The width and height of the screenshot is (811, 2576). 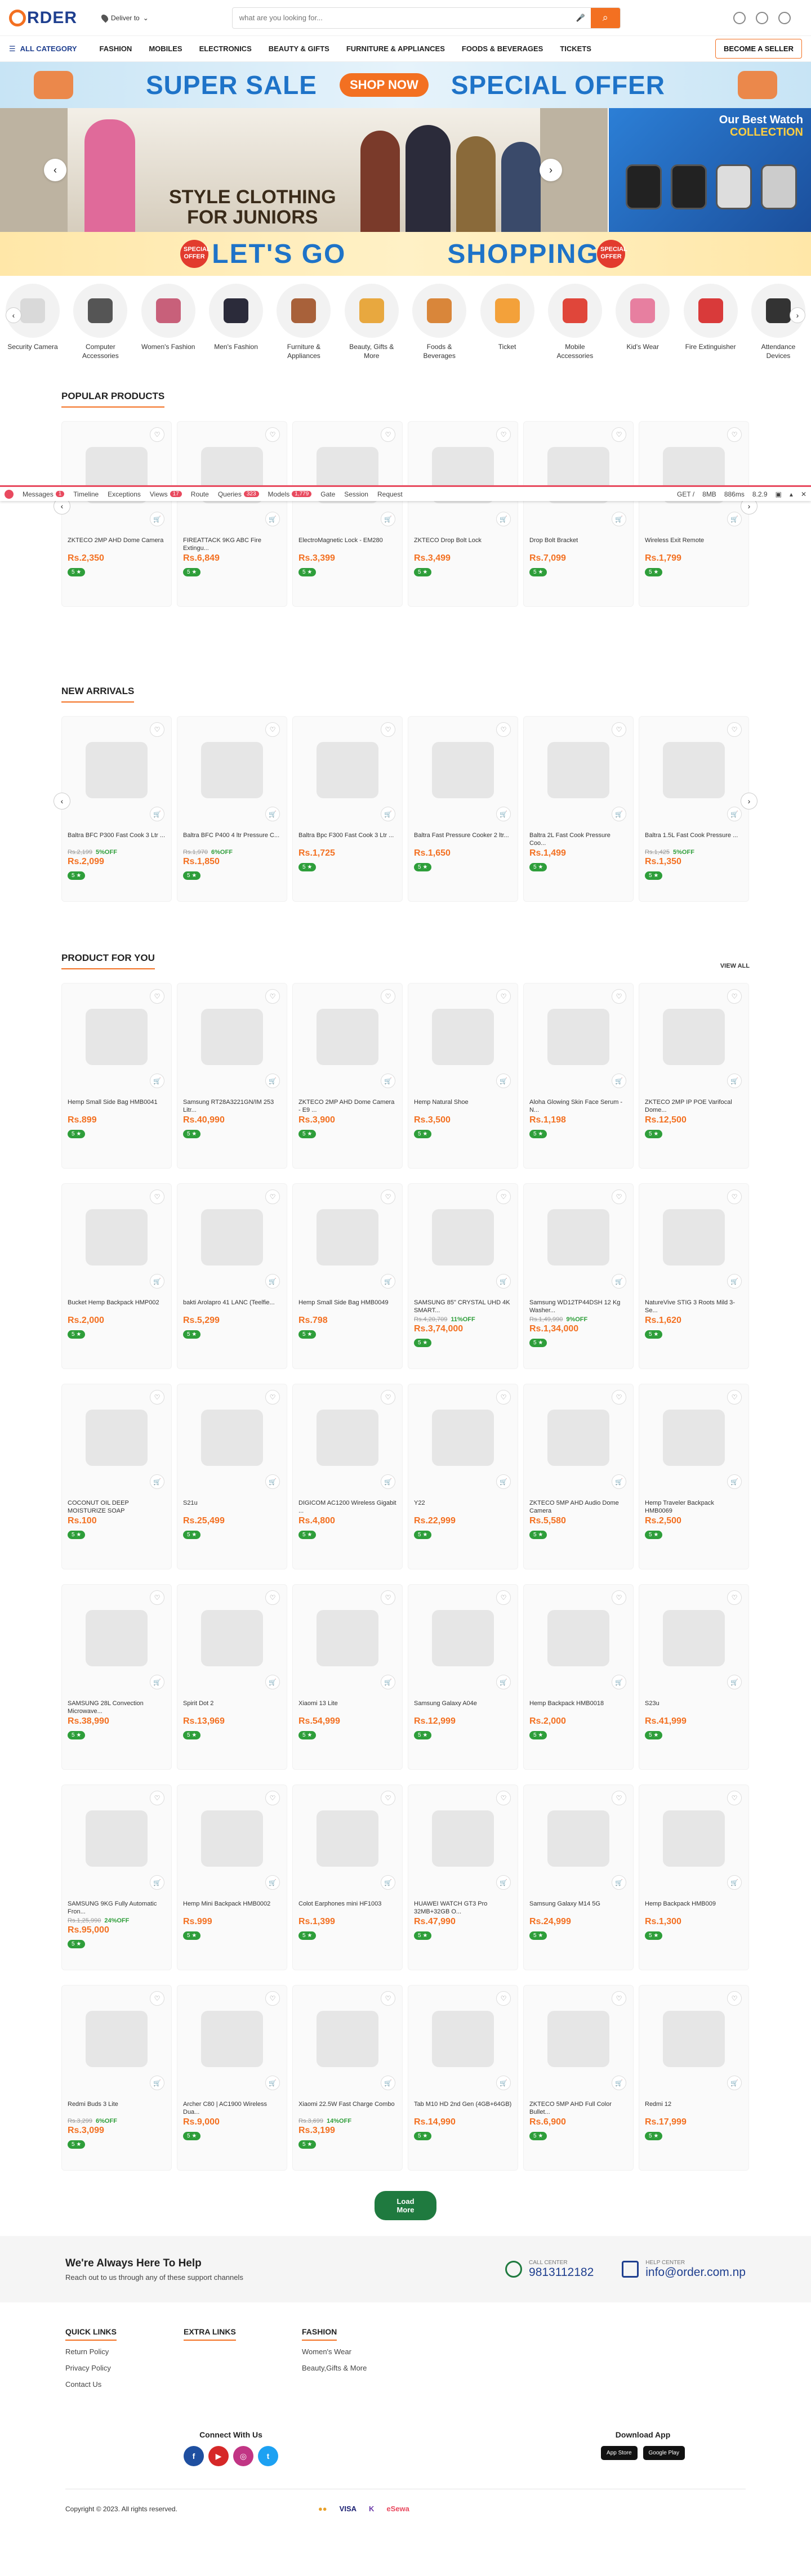 I want to click on footer-link: Contact Us, so click(x=107, y=2384).